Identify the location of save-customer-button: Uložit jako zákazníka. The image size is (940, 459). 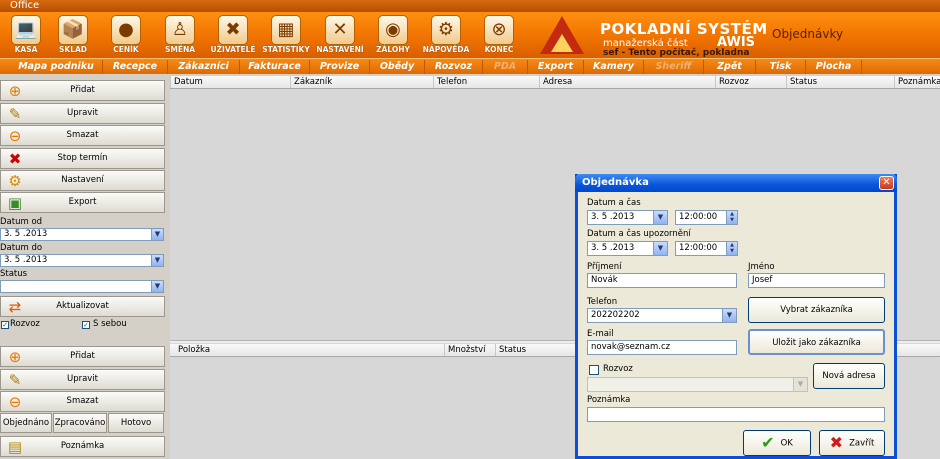
(816, 342).